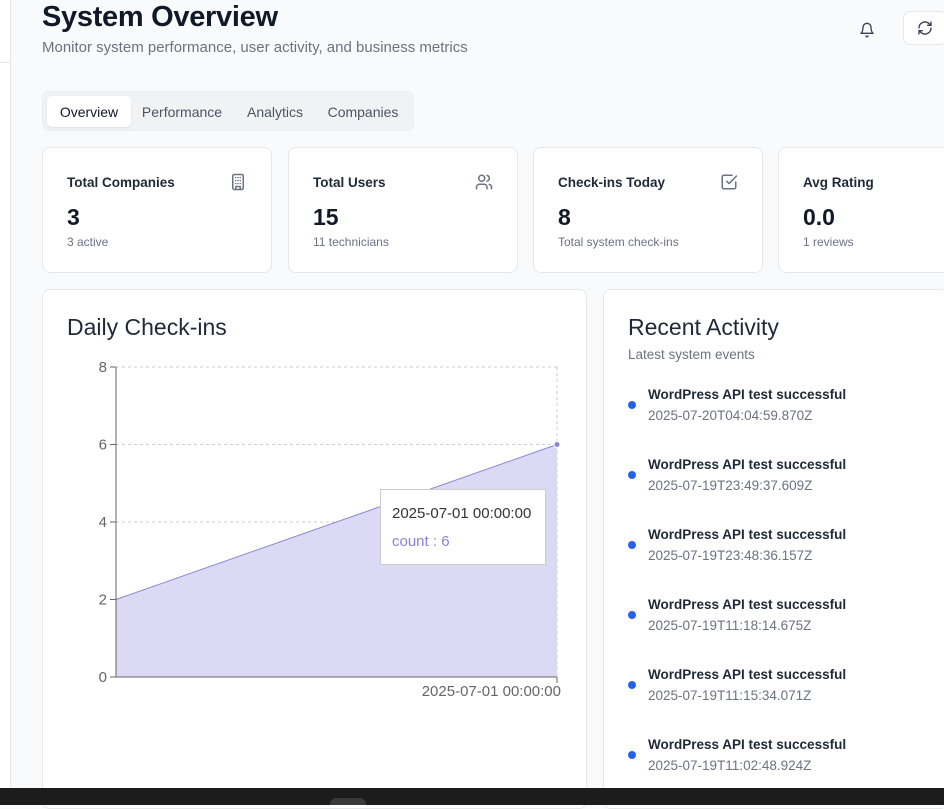  Describe the element at coordinates (730, 695) in the screenshot. I see `activity-timestamp: 2025-07-19T11:15:34.071Z` at that location.